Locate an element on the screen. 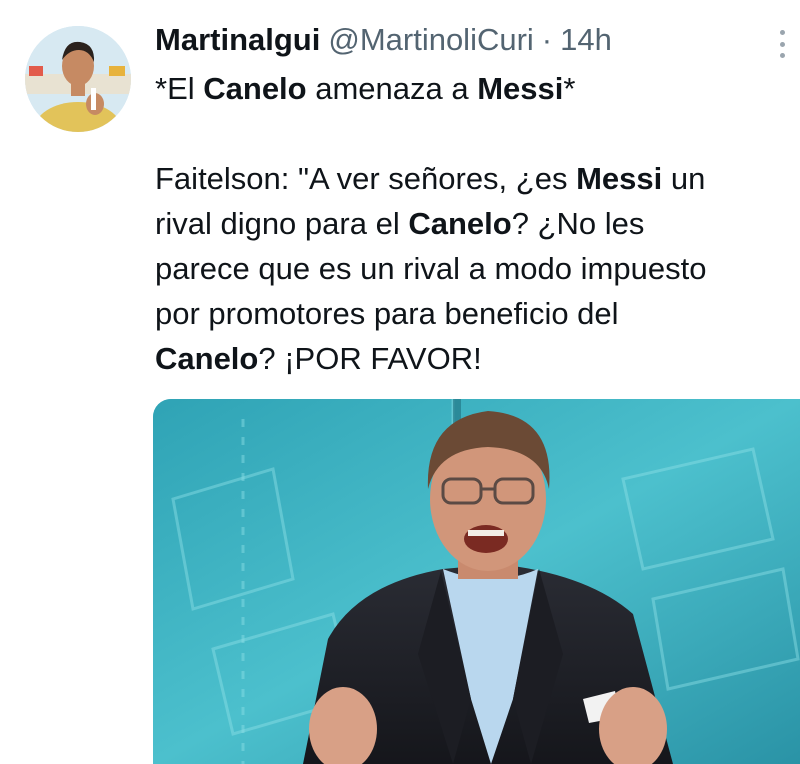 The height and width of the screenshot is (764, 800). timestamp: 14h is located at coordinates (586, 40).